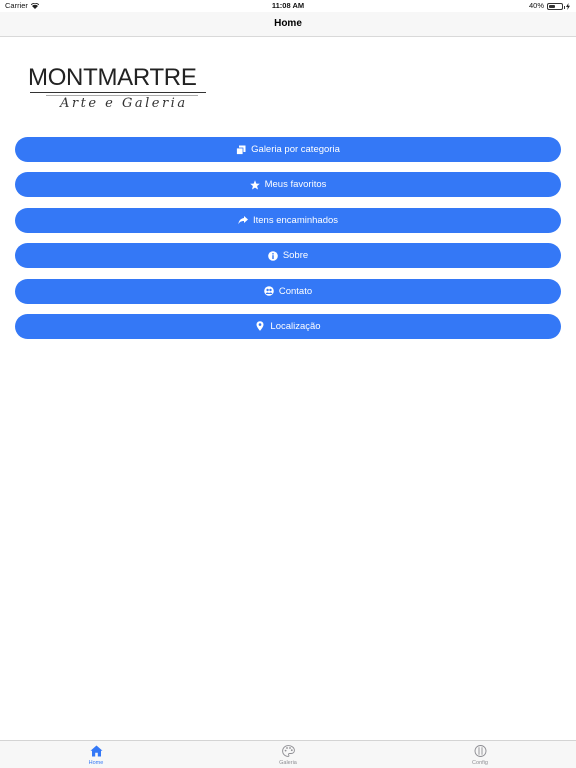 The width and height of the screenshot is (576, 768). I want to click on about-button: Sobre, so click(288, 256).